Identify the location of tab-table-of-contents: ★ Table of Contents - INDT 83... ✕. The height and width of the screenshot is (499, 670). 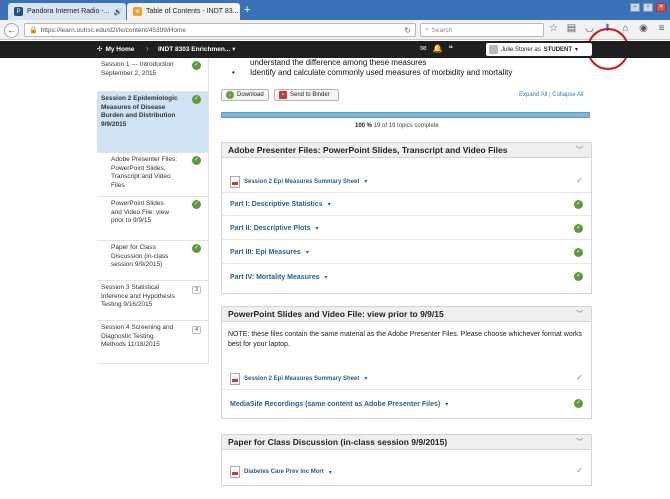
(183, 11).